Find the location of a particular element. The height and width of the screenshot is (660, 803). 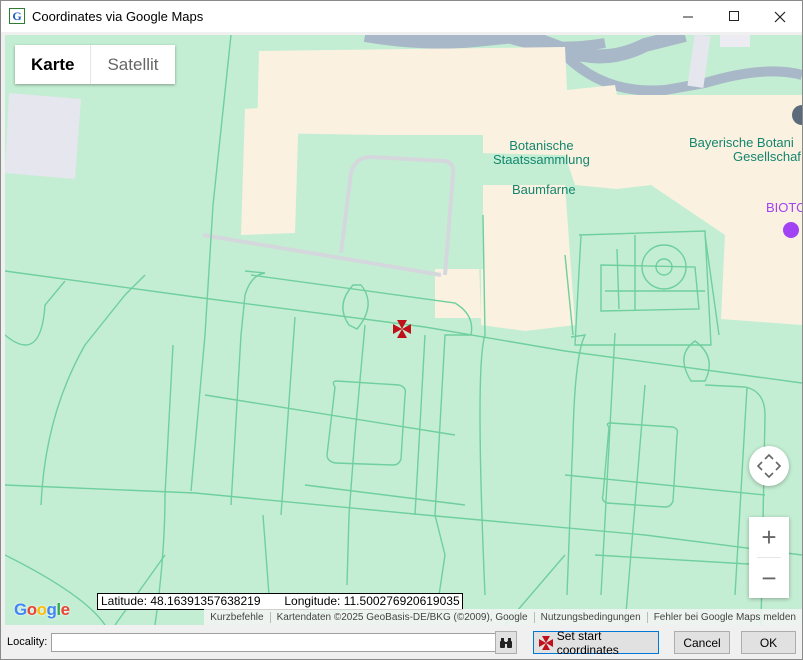

set-start-label: Set start coordinates is located at coordinates (587, 642).